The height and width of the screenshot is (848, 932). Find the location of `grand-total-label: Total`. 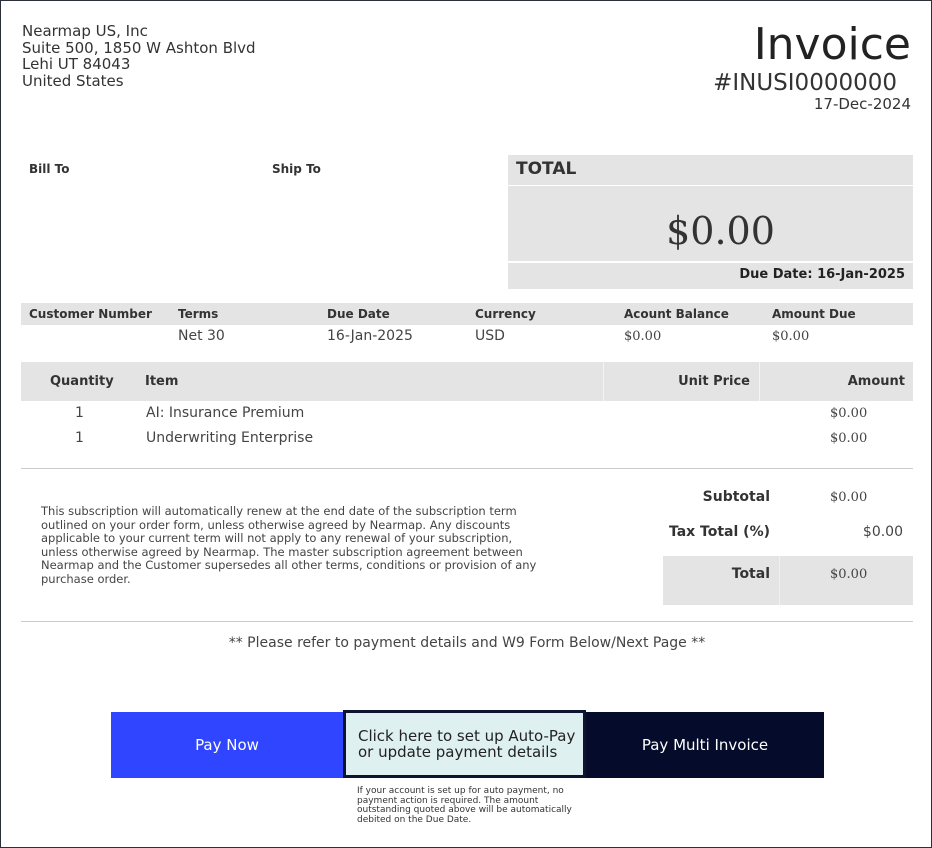

grand-total-label: Total is located at coordinates (750, 574).